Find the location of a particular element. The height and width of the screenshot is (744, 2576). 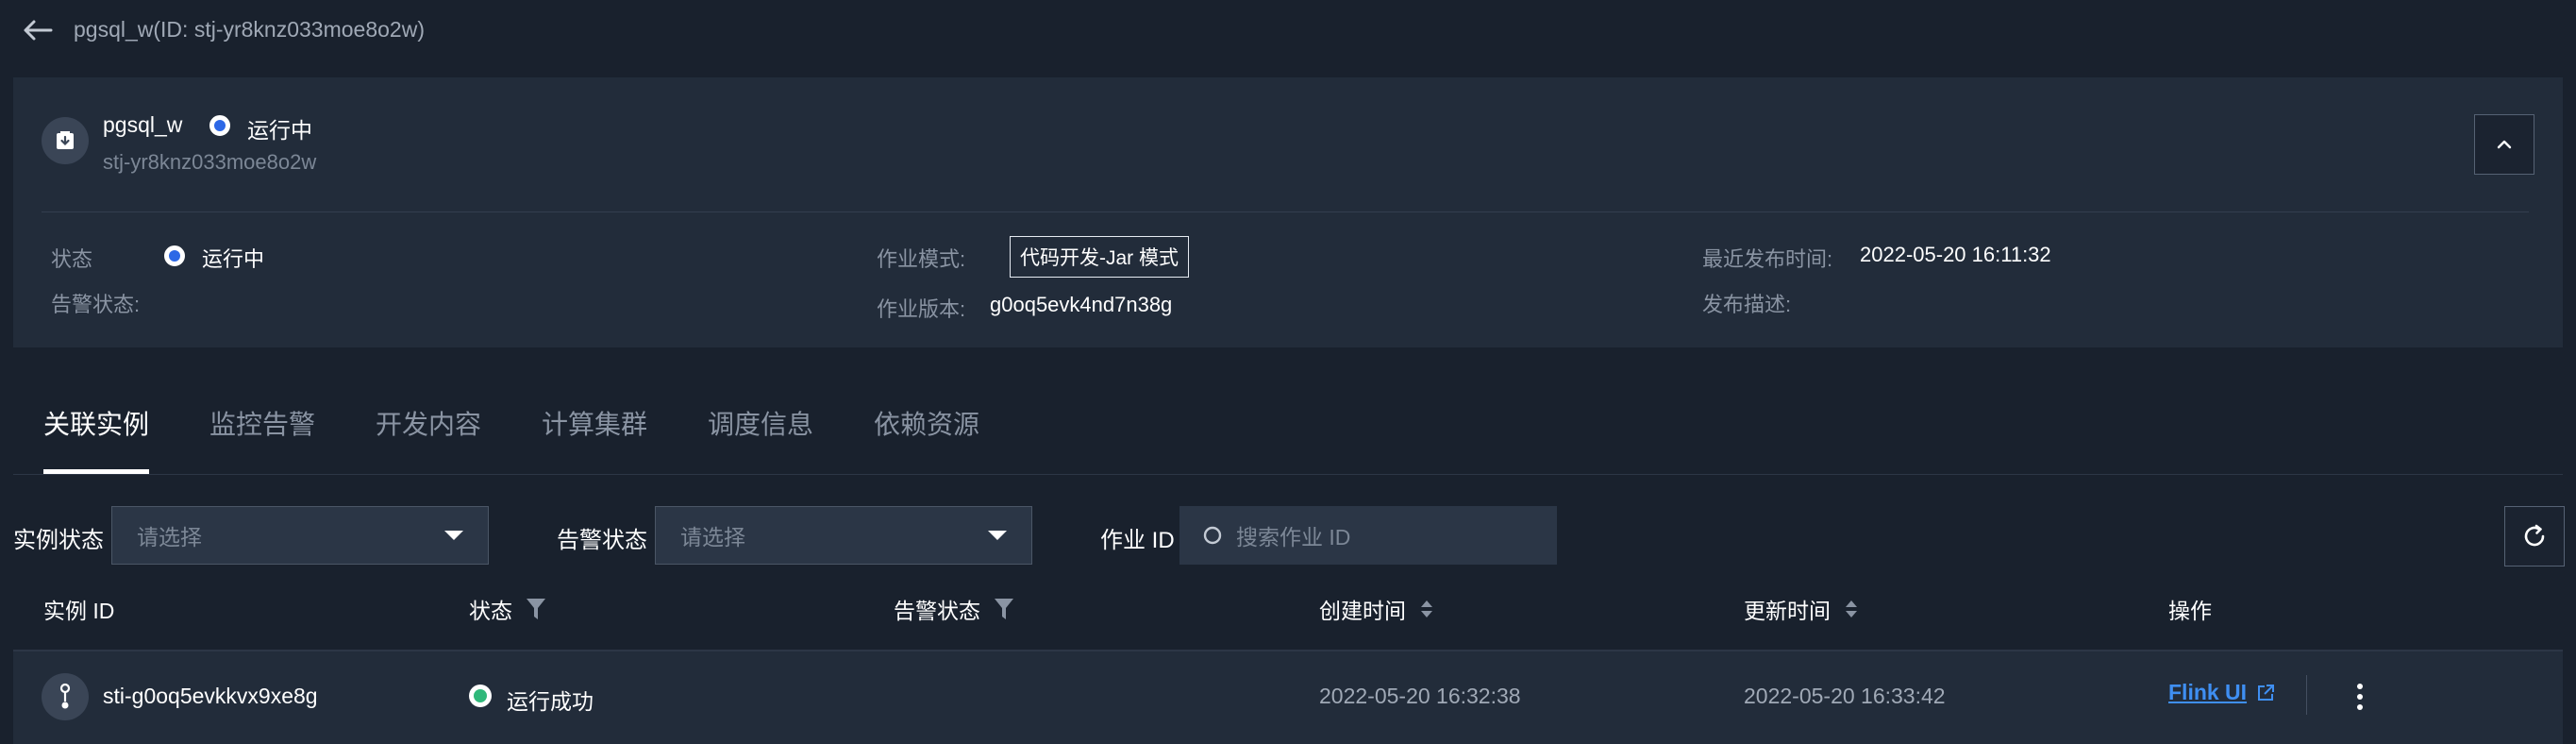

column-label: 操作 is located at coordinates (2190, 611).